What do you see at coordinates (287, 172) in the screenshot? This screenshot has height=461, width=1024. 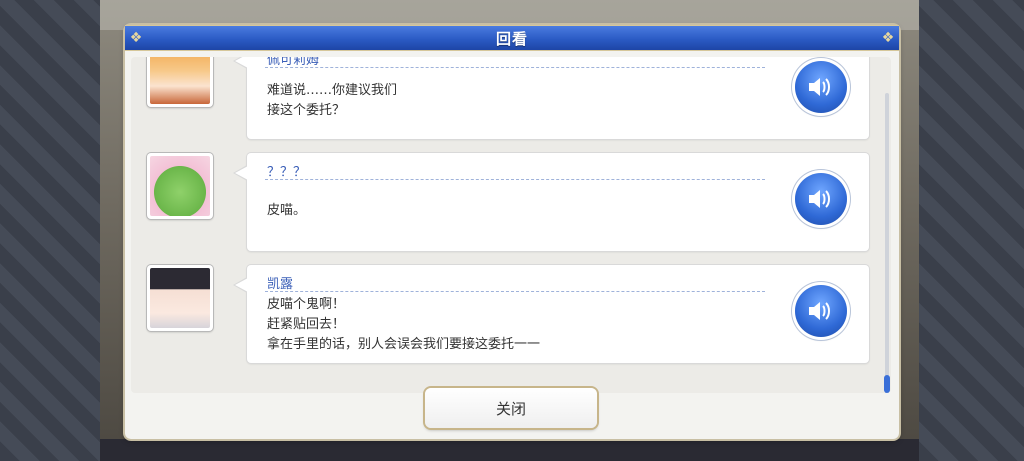 I see `speaker-name: ？？？` at bounding box center [287, 172].